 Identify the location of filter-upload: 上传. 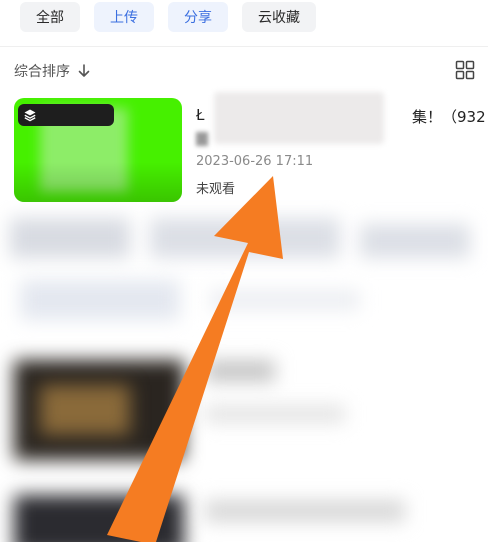
(124, 17).